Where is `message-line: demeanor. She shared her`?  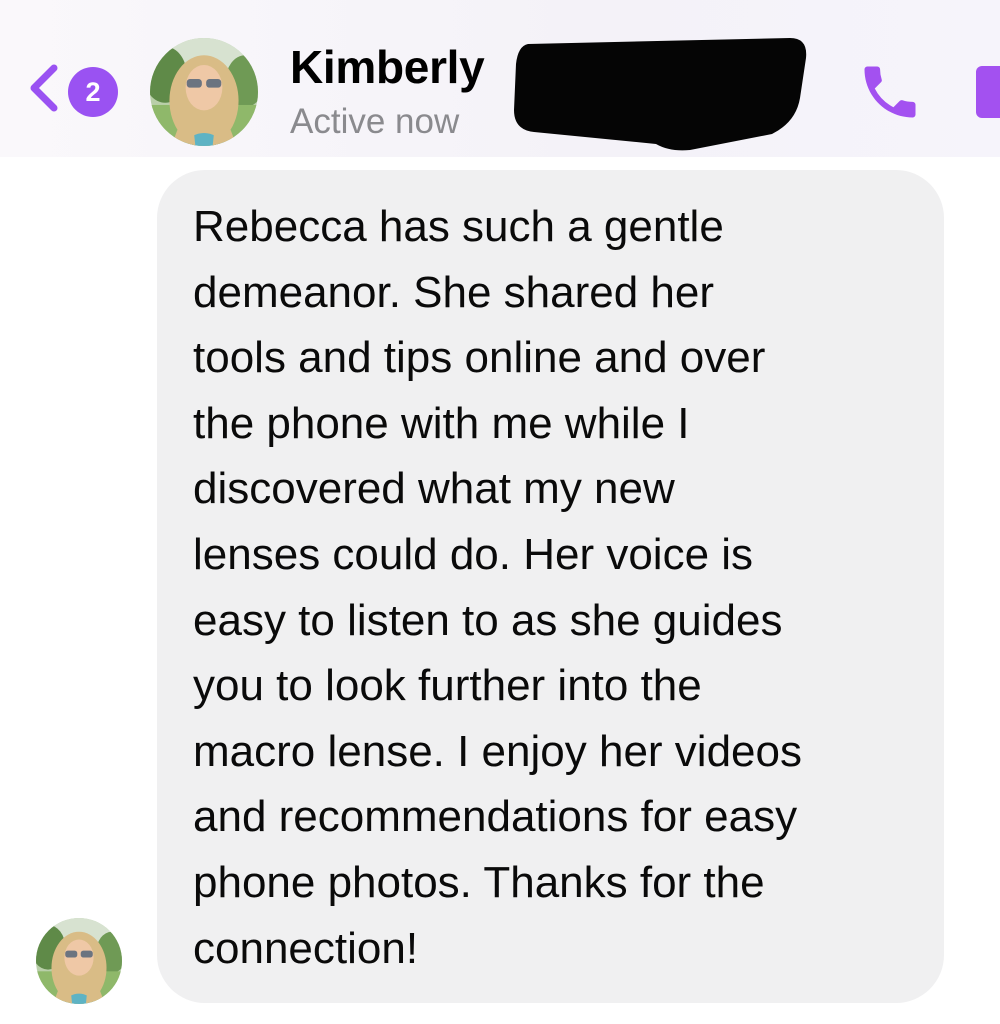
message-line: demeanor. She shared her is located at coordinates (454, 292).